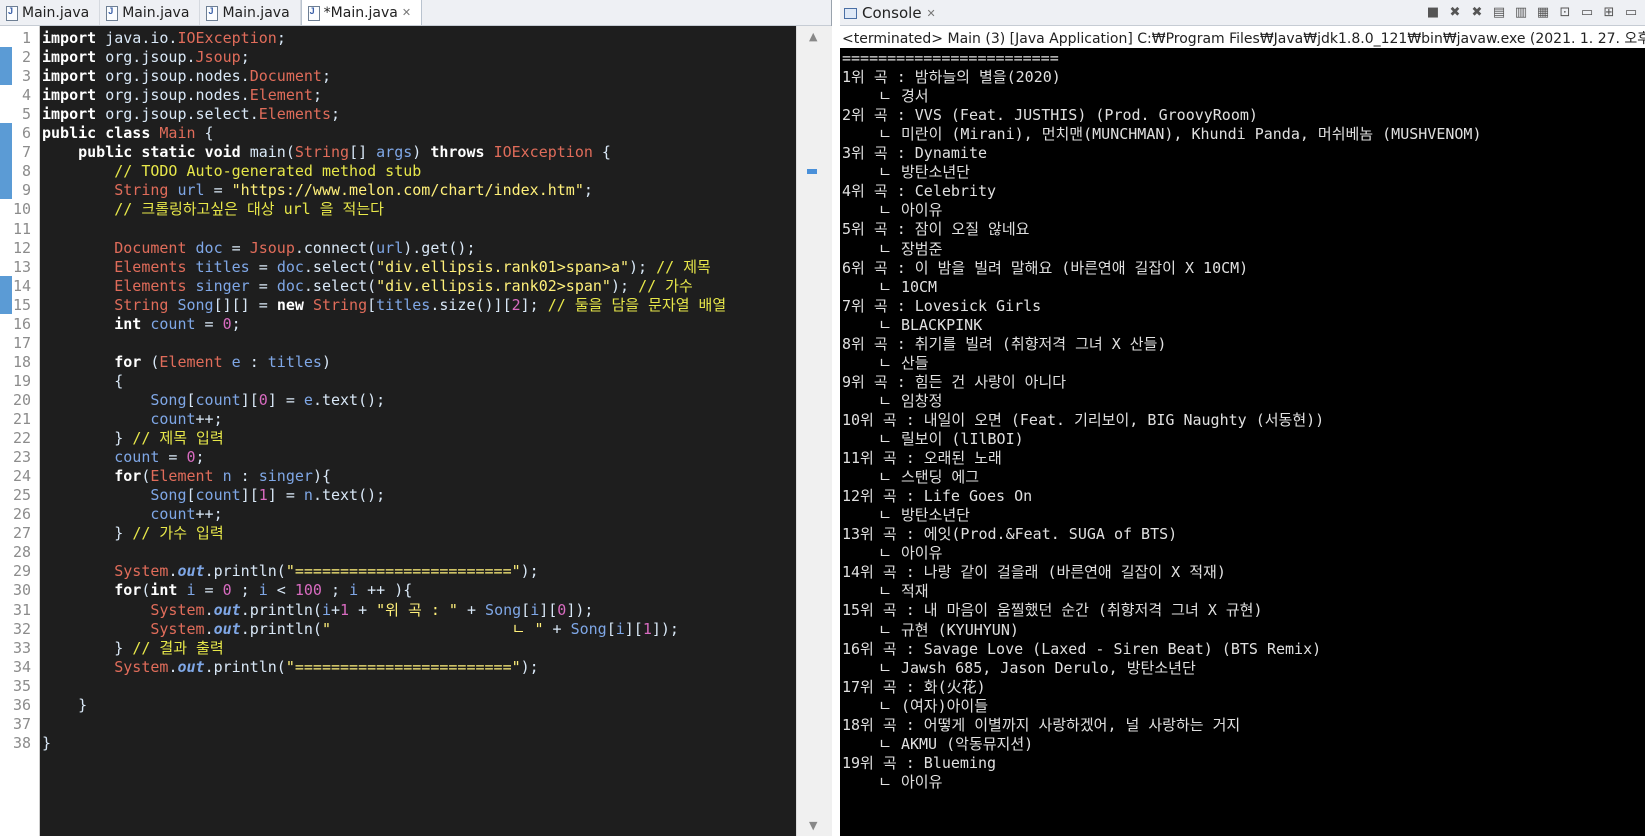 The height and width of the screenshot is (836, 1645). Describe the element at coordinates (1433, 13) in the screenshot. I see `terminate-icon: ■` at that location.